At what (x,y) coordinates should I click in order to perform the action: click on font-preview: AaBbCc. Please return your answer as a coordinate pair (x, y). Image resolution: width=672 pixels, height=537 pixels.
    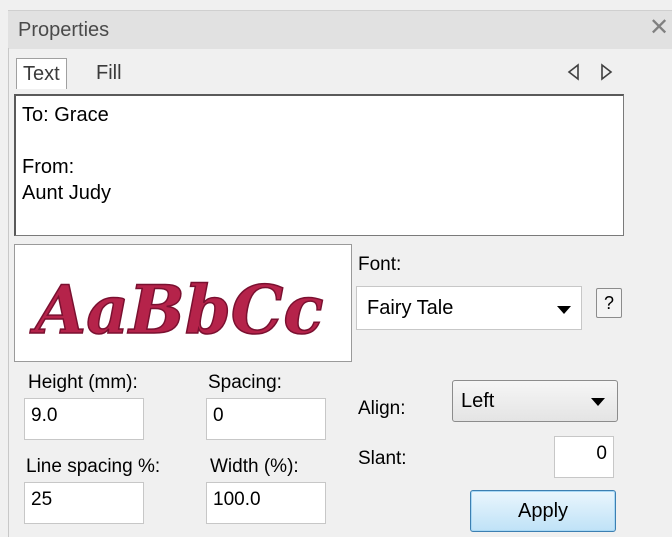
    Looking at the image, I should click on (183, 303).